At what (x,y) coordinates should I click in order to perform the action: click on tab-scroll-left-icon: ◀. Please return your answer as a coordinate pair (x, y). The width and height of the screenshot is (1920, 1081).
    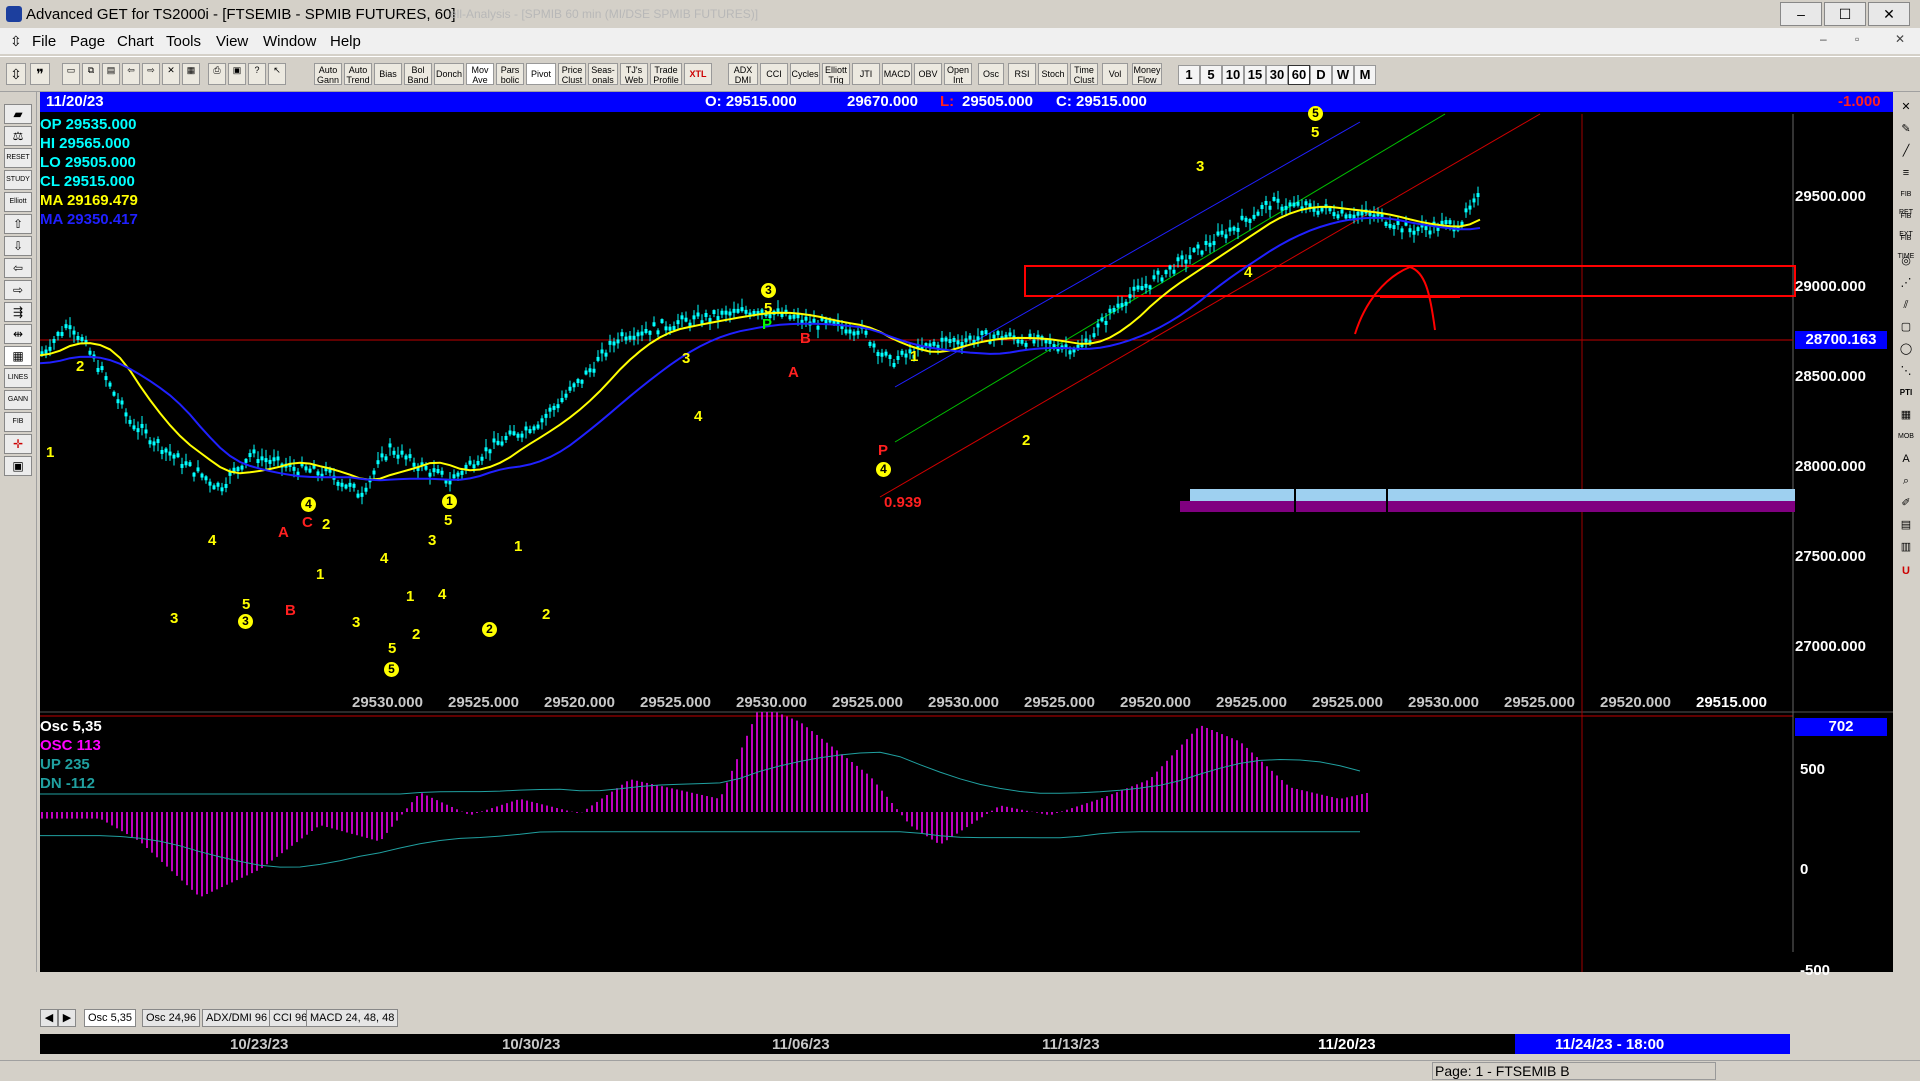
    Looking at the image, I should click on (49, 1018).